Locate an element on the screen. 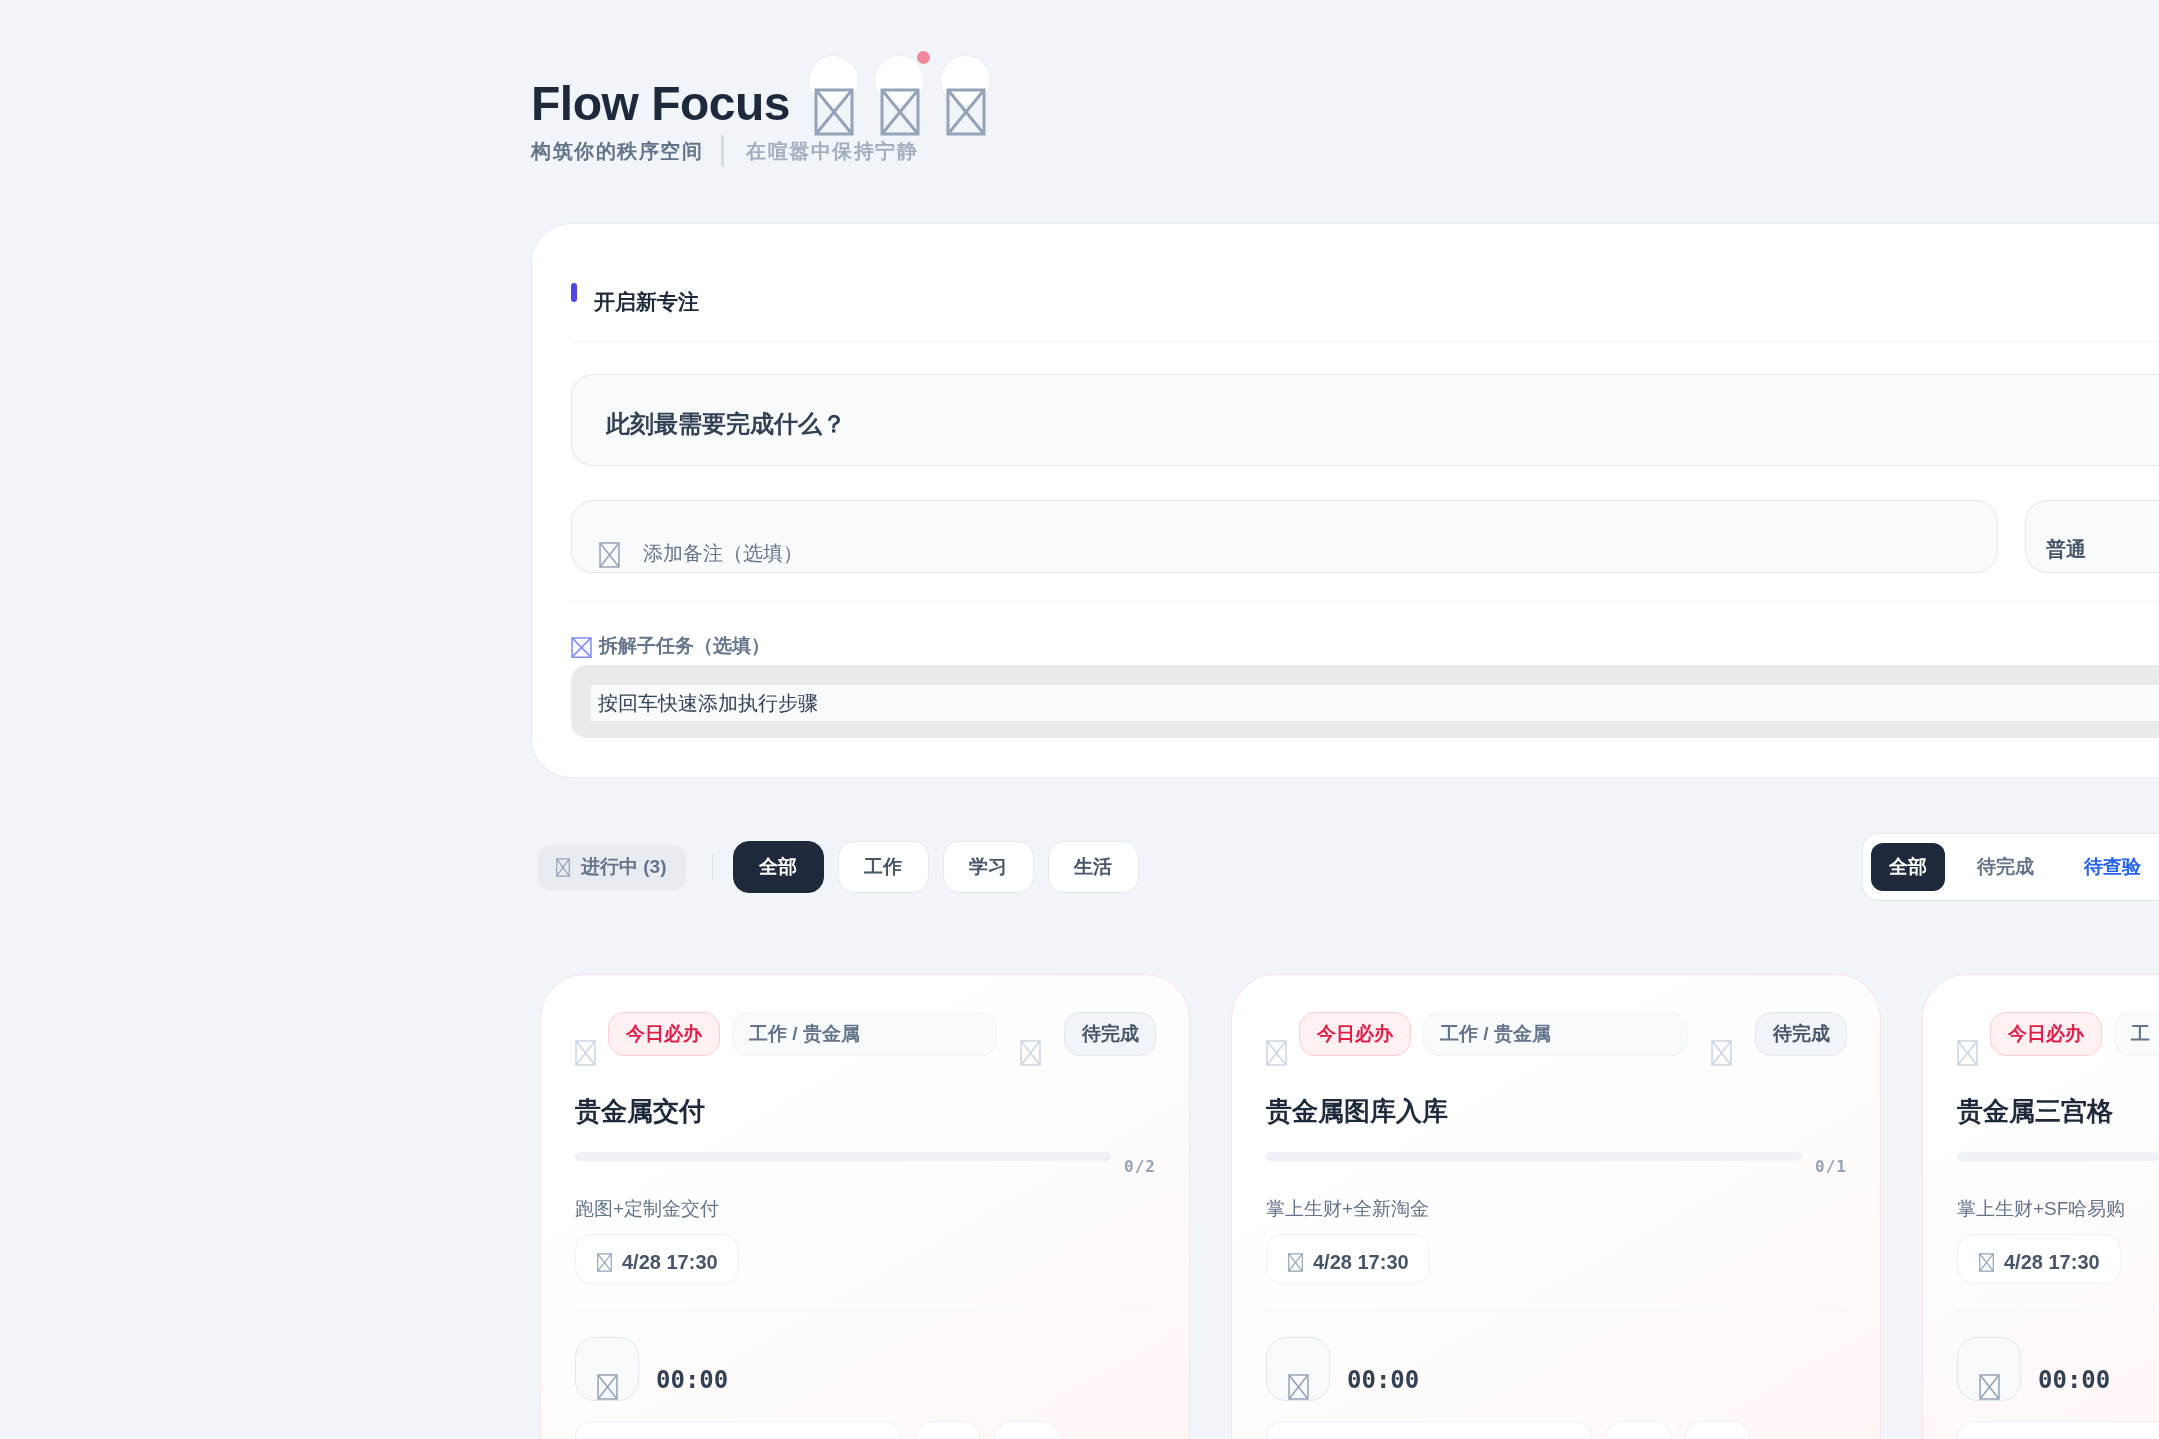  task-title: 贵金属交付 is located at coordinates (640, 1111).